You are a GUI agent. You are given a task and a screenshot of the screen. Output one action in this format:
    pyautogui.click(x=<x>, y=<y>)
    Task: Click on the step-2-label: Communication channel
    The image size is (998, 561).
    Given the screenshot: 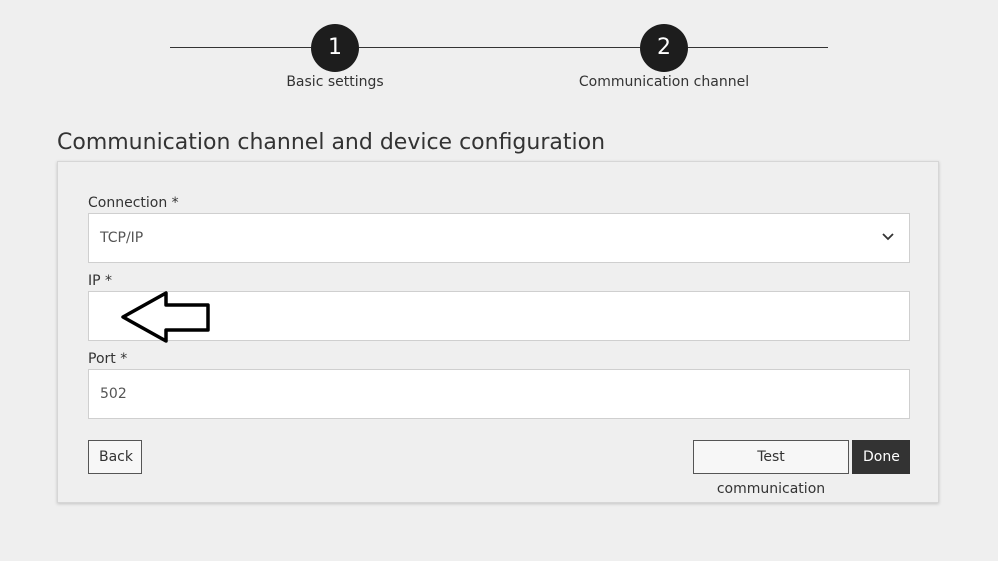 What is the action you would take?
    pyautogui.click(x=664, y=82)
    